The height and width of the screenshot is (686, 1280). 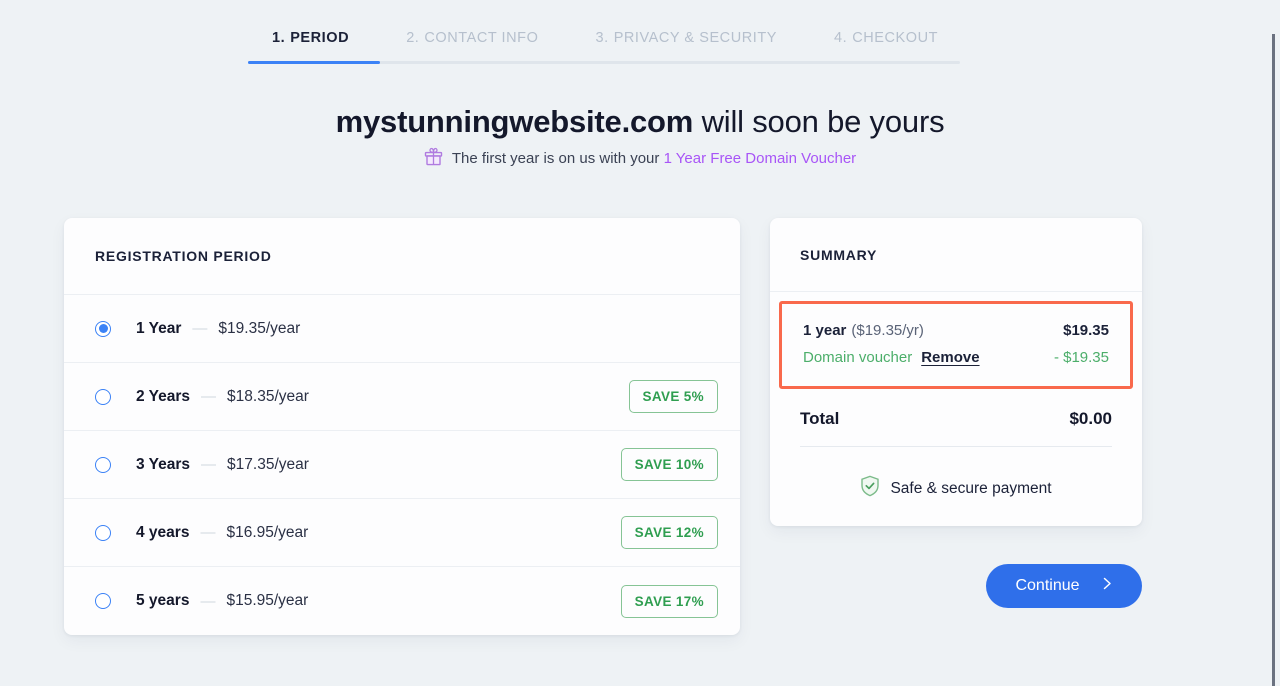 I want to click on period-label-5-years: 5 years, so click(x=163, y=600).